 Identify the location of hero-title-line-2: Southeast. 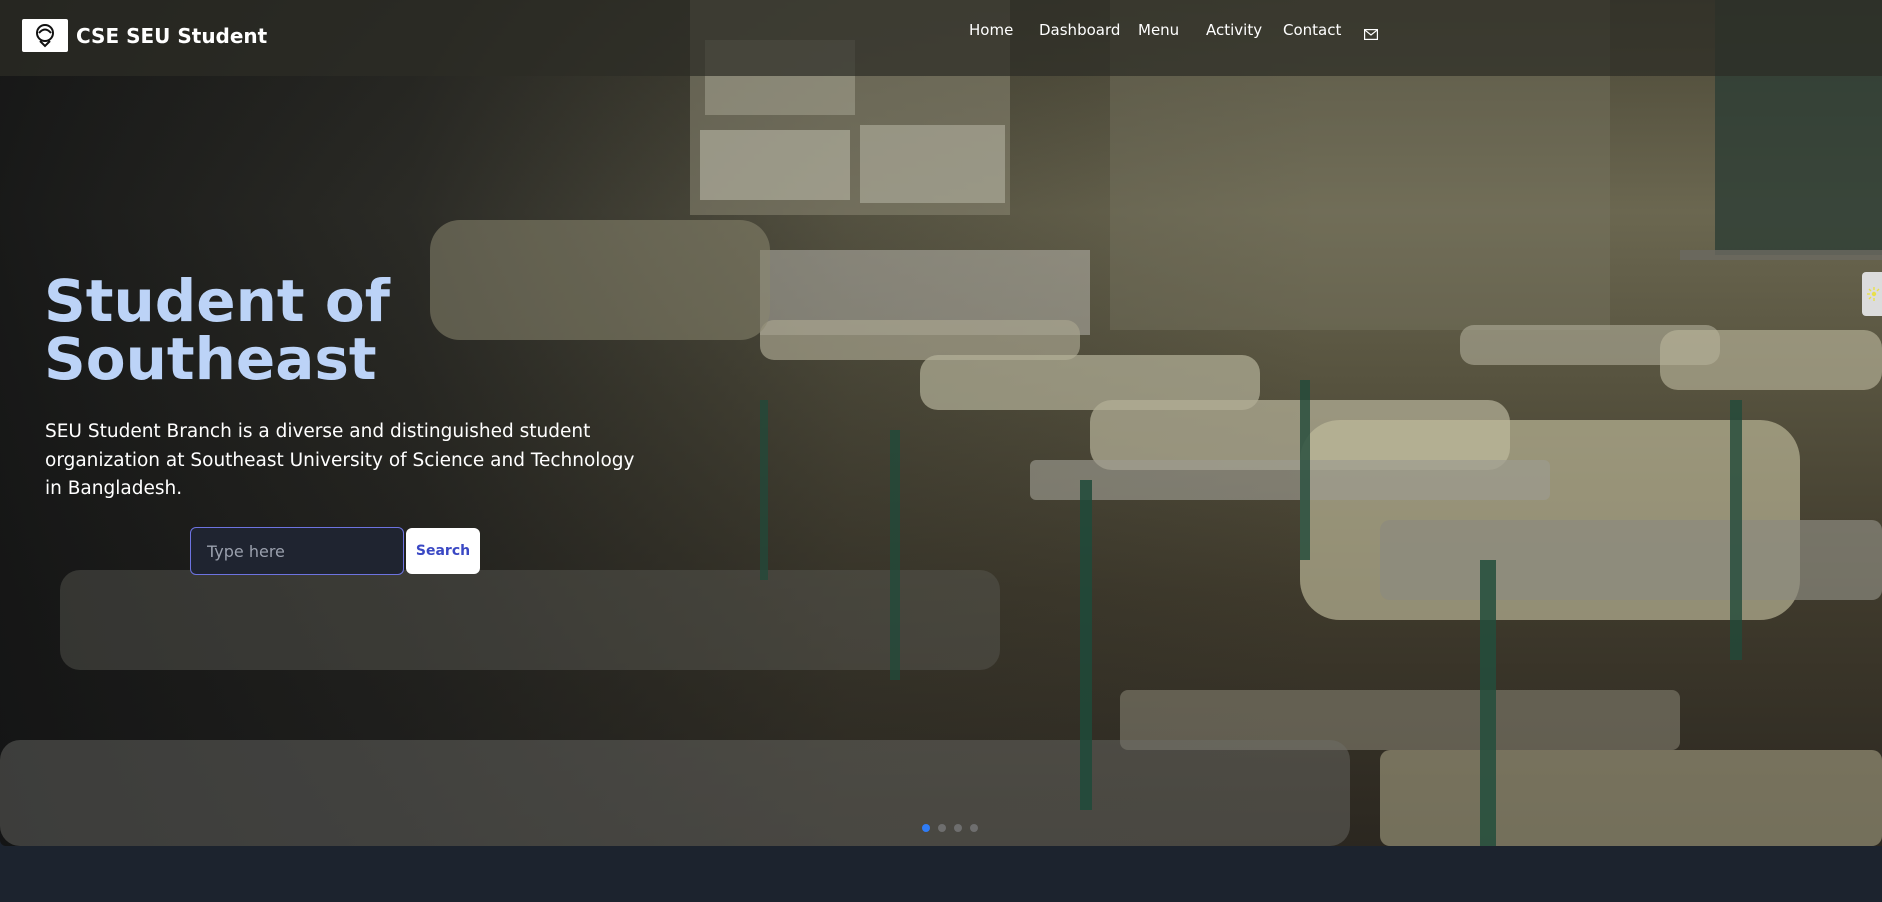
(210, 359).